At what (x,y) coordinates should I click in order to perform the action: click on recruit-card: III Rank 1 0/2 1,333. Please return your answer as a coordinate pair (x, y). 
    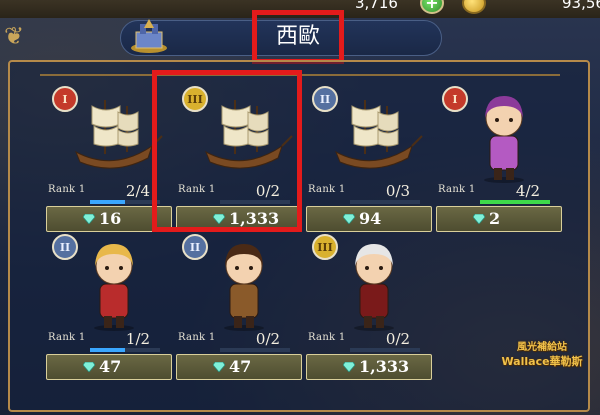
    Looking at the image, I should click on (369, 309).